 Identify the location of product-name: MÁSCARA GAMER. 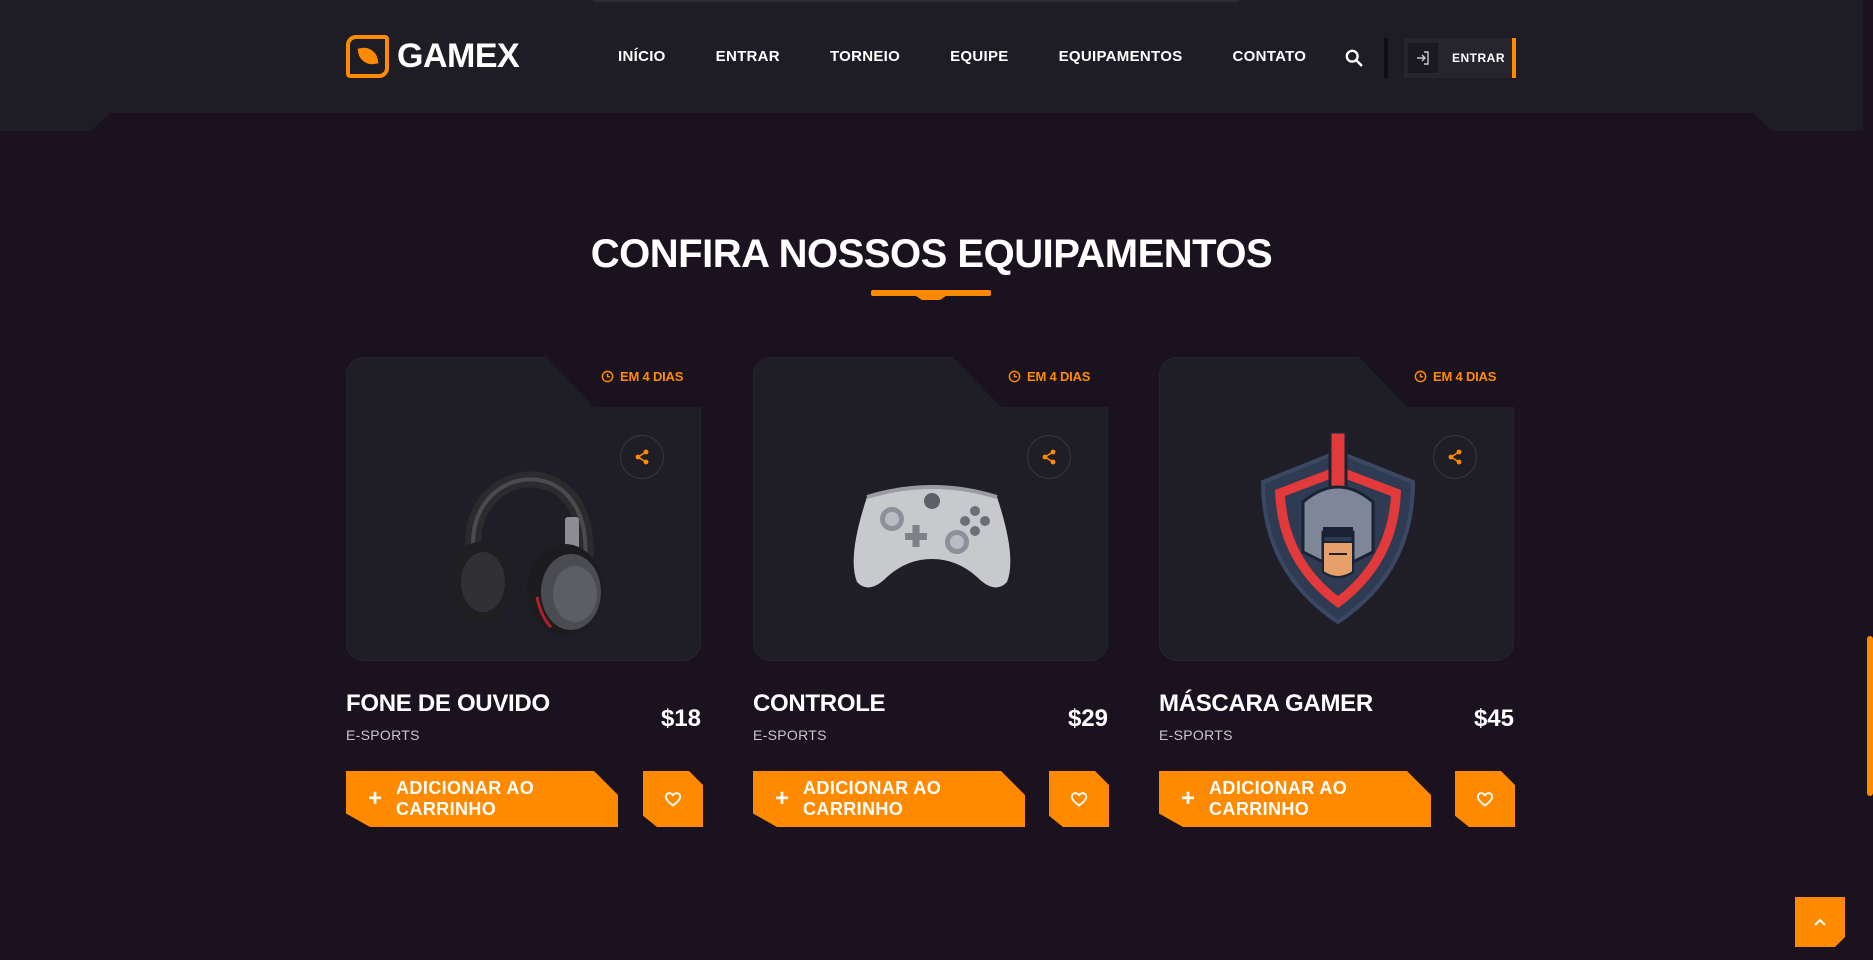
(1266, 704).